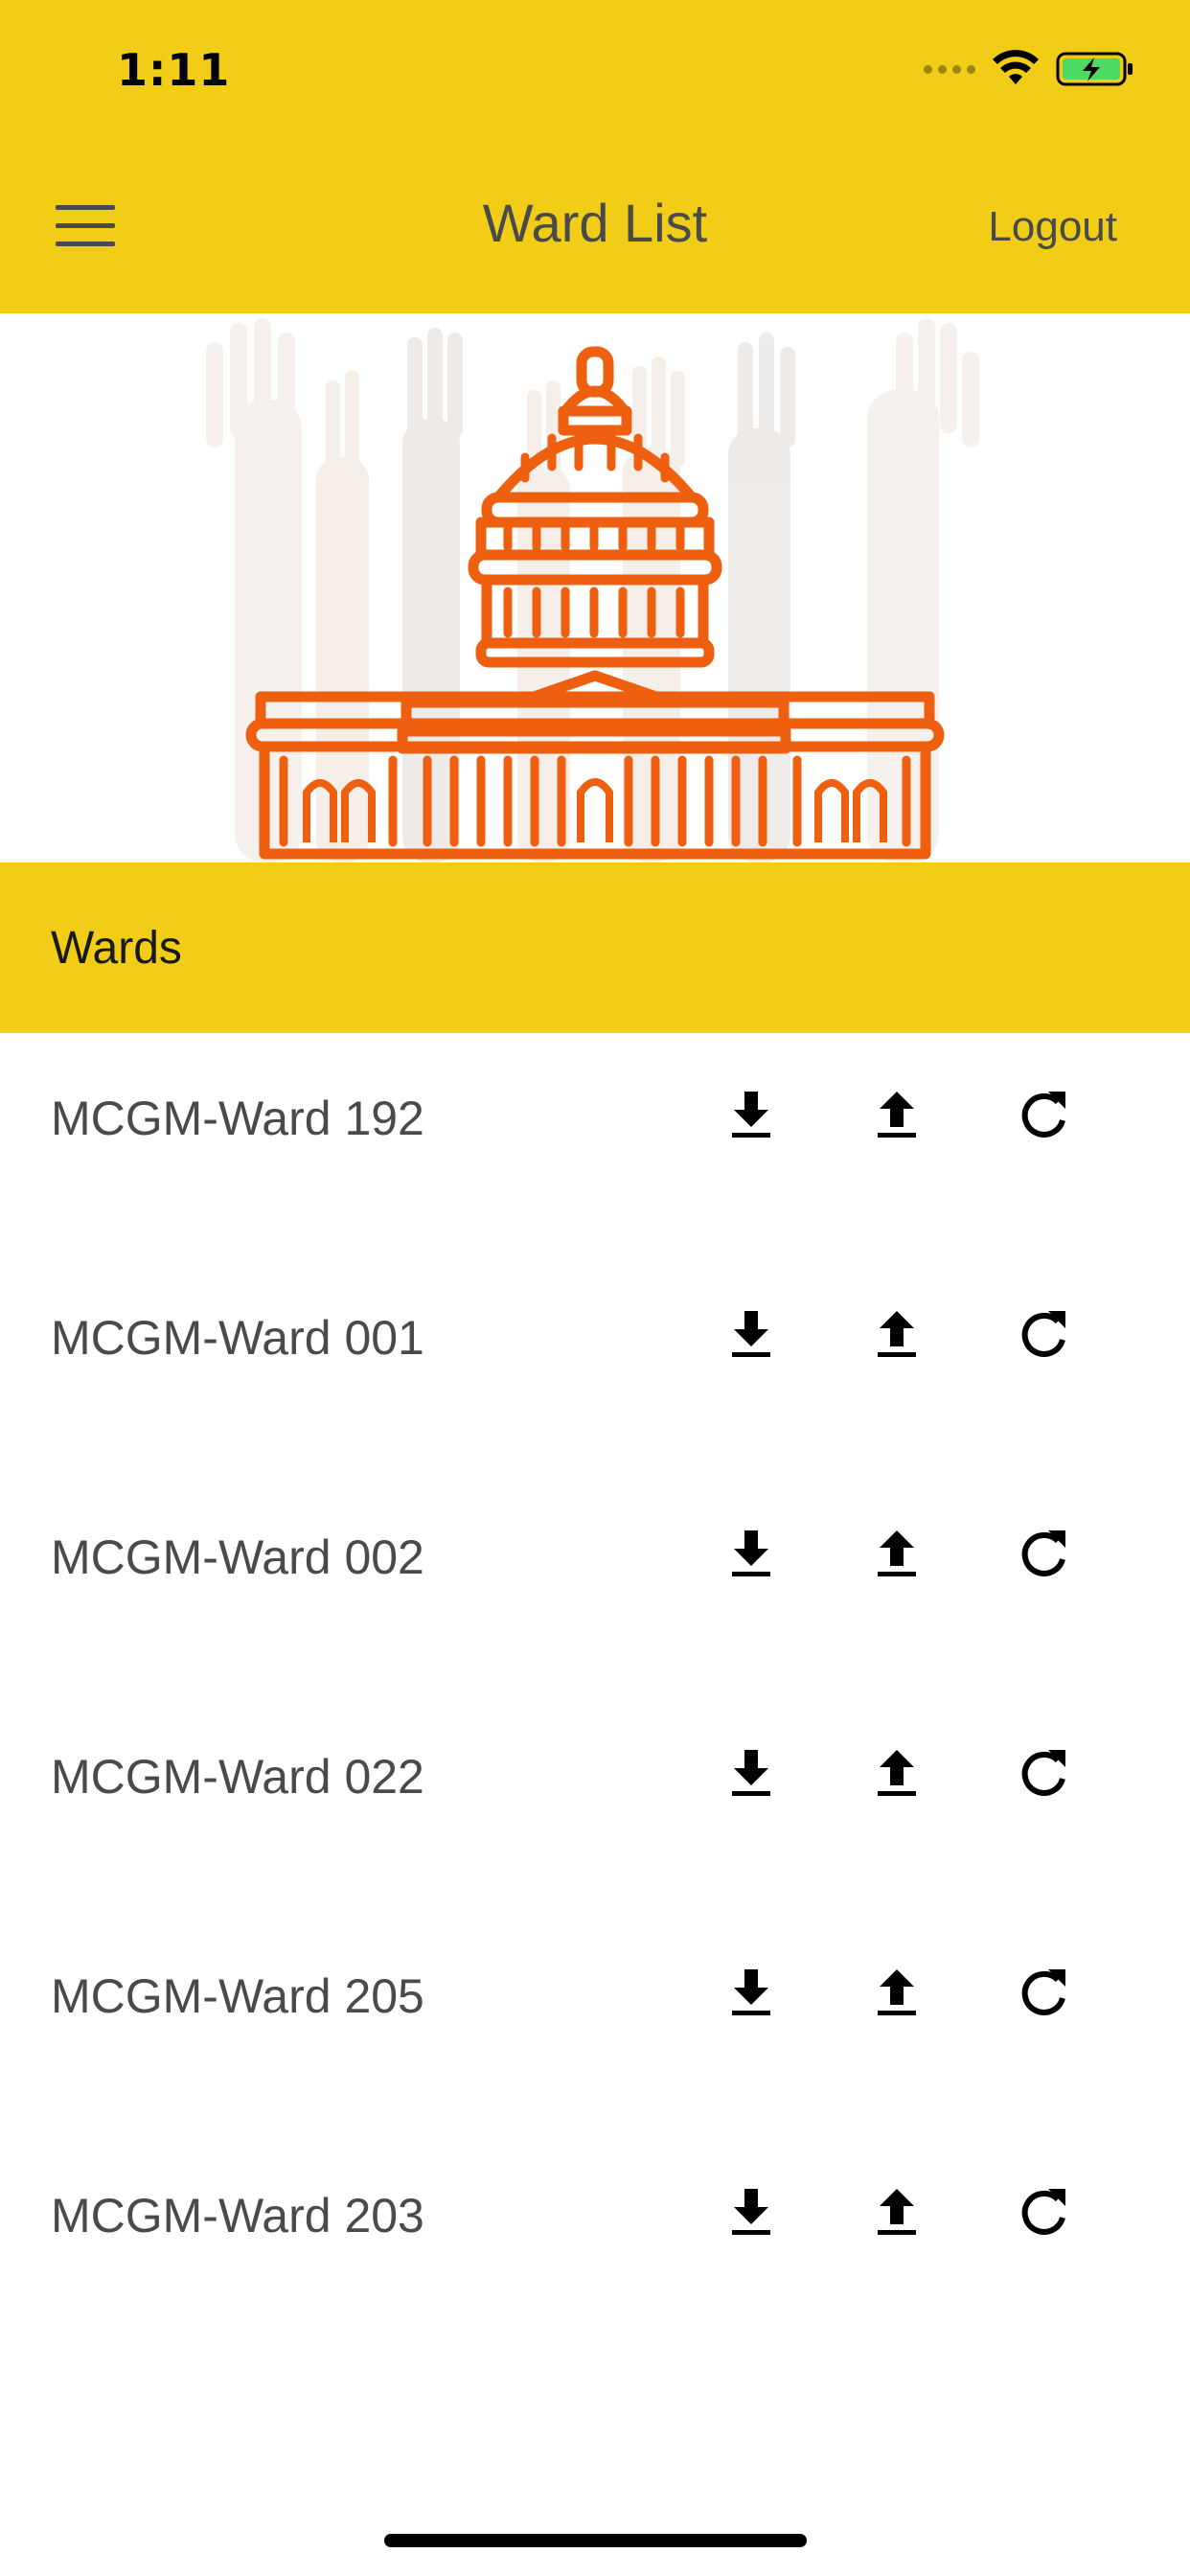 Image resolution: width=1190 pixels, height=2576 pixels. Describe the element at coordinates (595, 2240) in the screenshot. I see `list-item: MCGM-Ward 203` at that location.